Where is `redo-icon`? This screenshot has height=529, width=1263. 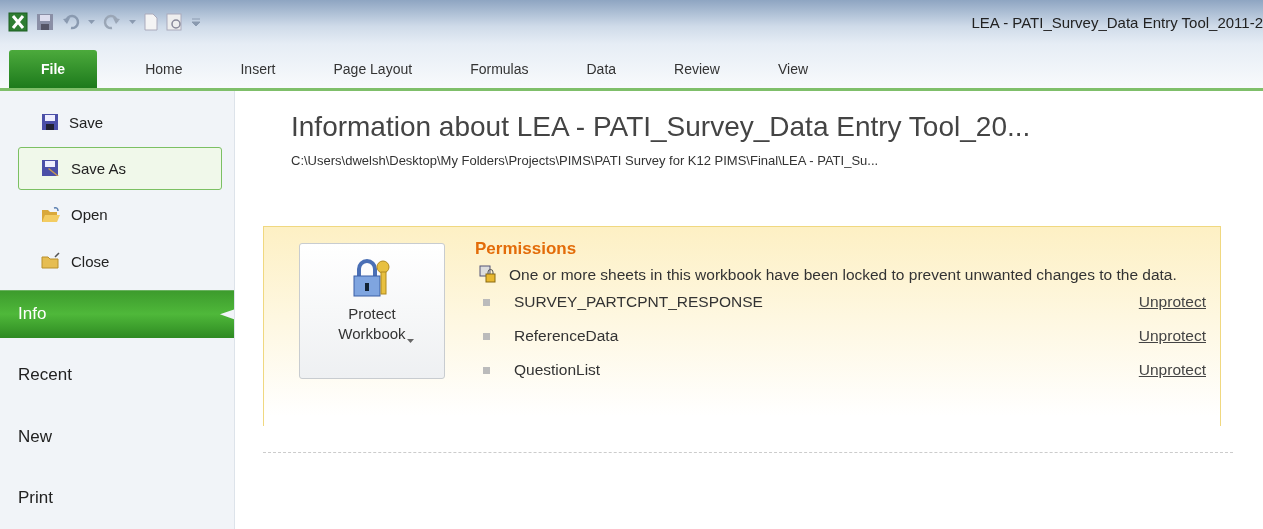
redo-icon is located at coordinates (112, 22).